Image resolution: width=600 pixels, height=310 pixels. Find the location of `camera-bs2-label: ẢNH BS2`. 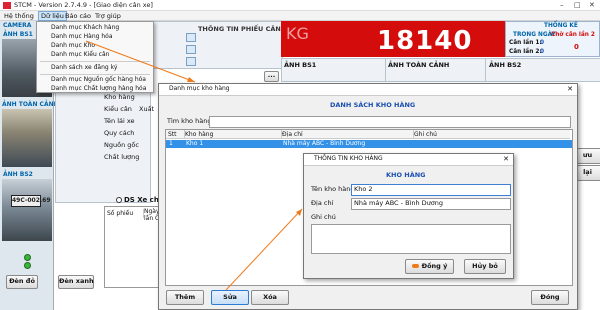

camera-bs2-label: ẢNH BS2 is located at coordinates (18, 174).